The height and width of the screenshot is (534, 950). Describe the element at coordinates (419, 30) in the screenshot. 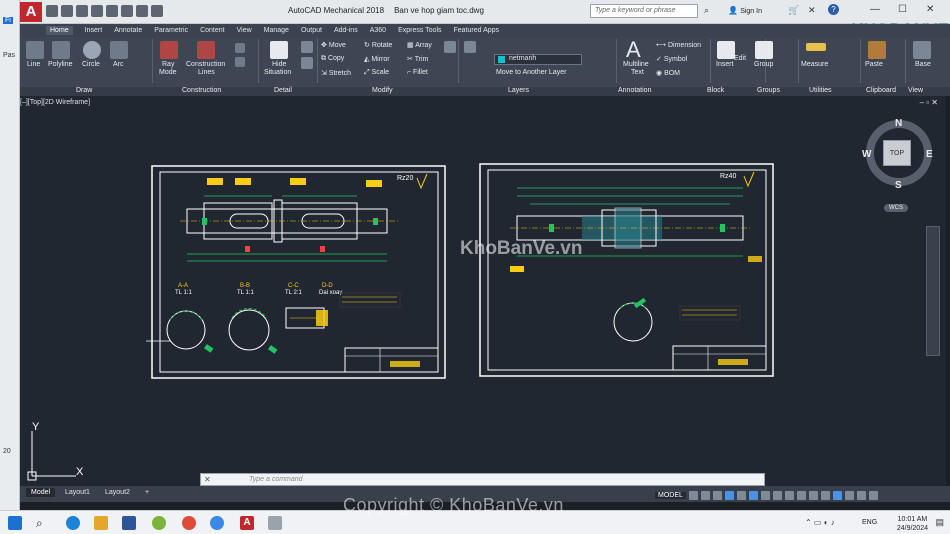

I see `tab-express-tools: Express Tools` at that location.